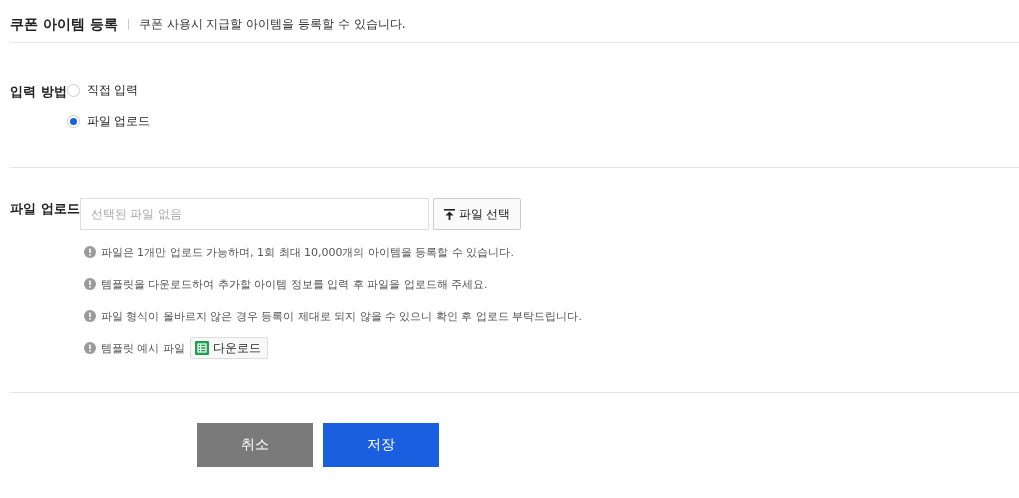 The image size is (1019, 498). I want to click on spreadsheet-icon, so click(201, 348).